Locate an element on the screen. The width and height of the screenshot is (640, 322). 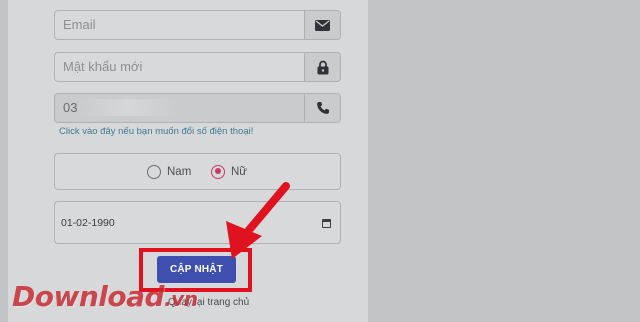
annotation-arrow-icon is located at coordinates (258, 220).